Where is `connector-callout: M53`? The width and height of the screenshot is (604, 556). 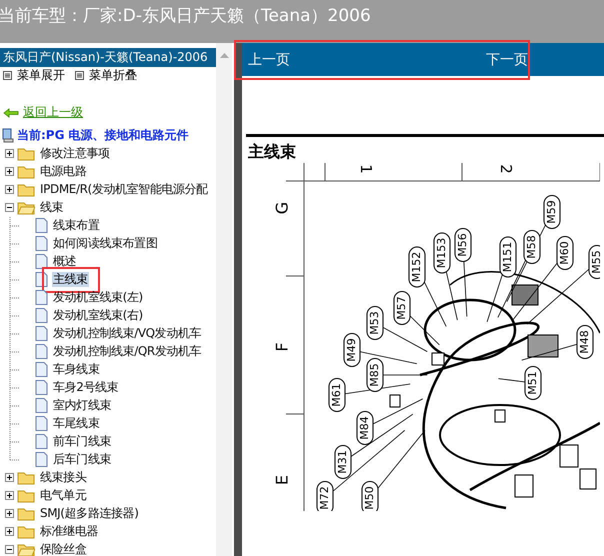 connector-callout: M53 is located at coordinates (375, 323).